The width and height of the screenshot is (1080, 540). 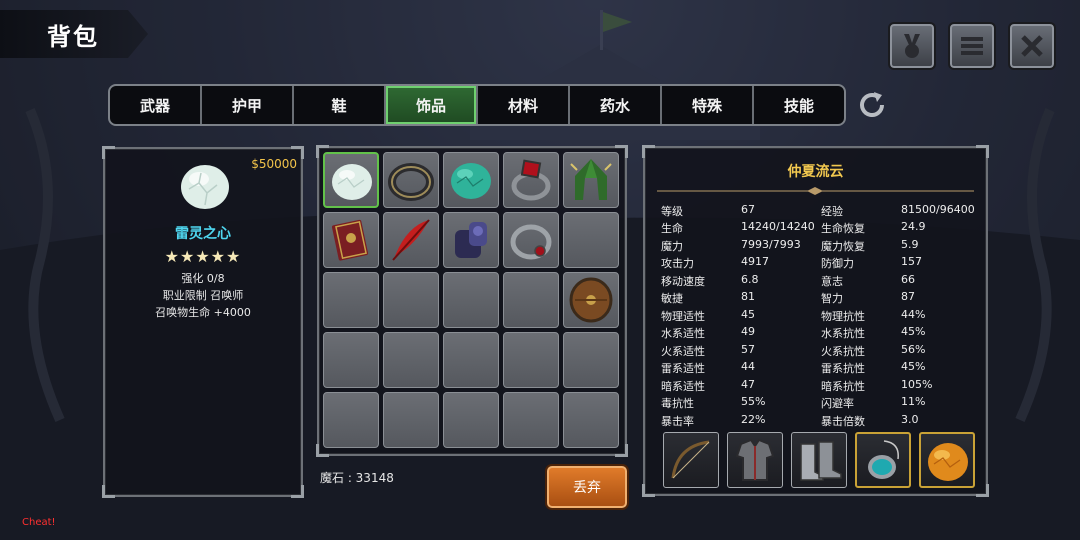 What do you see at coordinates (843, 316) in the screenshot?
I see `stat-label: 物理抗性` at bounding box center [843, 316].